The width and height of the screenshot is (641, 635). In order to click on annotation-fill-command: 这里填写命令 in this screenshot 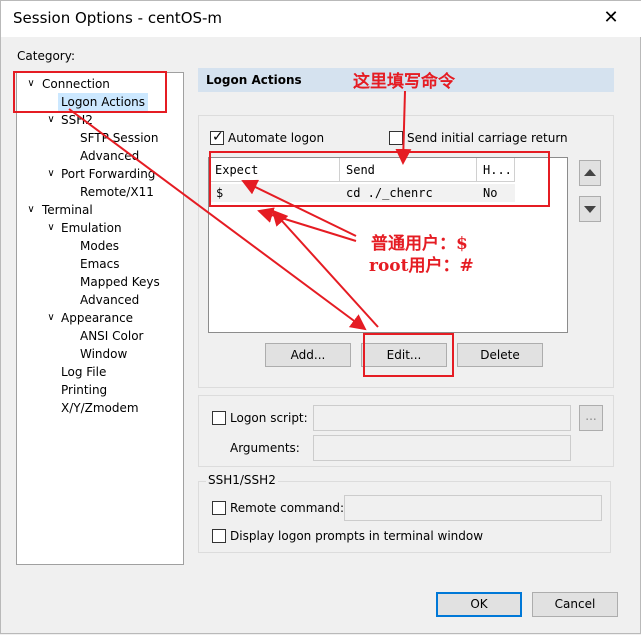, I will do `click(404, 82)`.